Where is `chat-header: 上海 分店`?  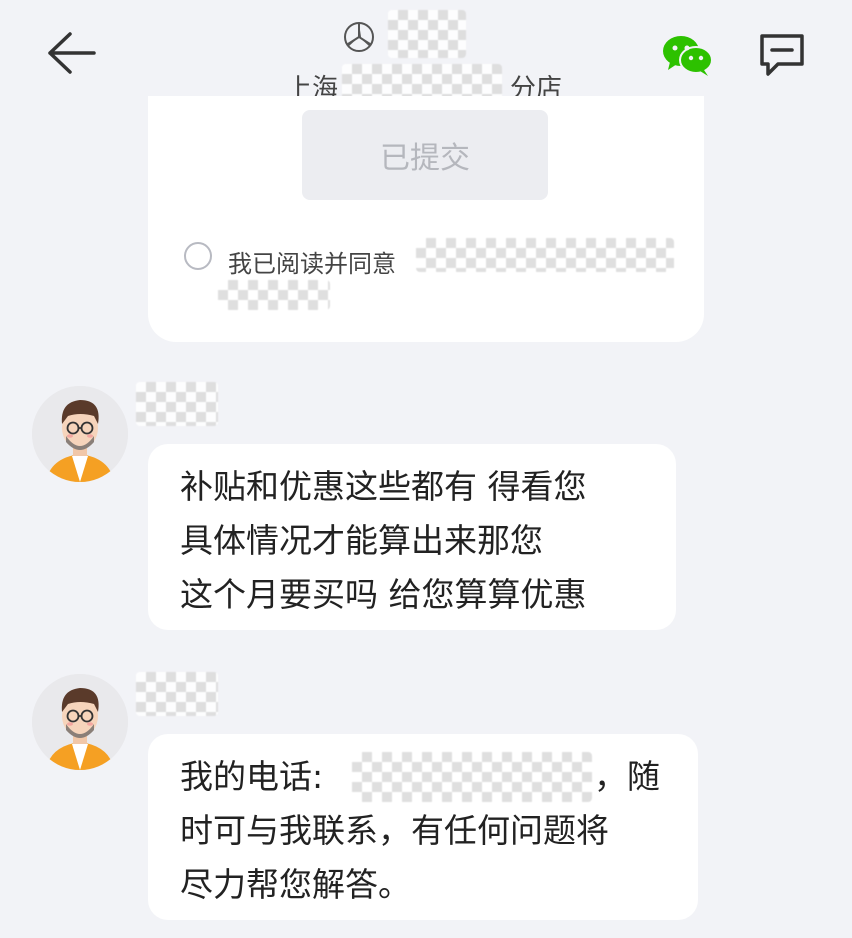
chat-header: 上海 分店 is located at coordinates (426, 54).